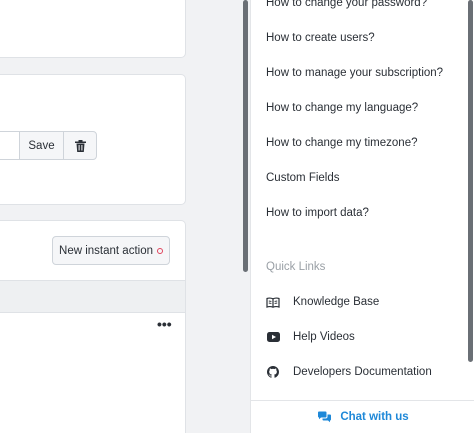 The height and width of the screenshot is (433, 474). Describe the element at coordinates (303, 178) in the screenshot. I see `help-link-custom-fields: Custom Fields` at that location.